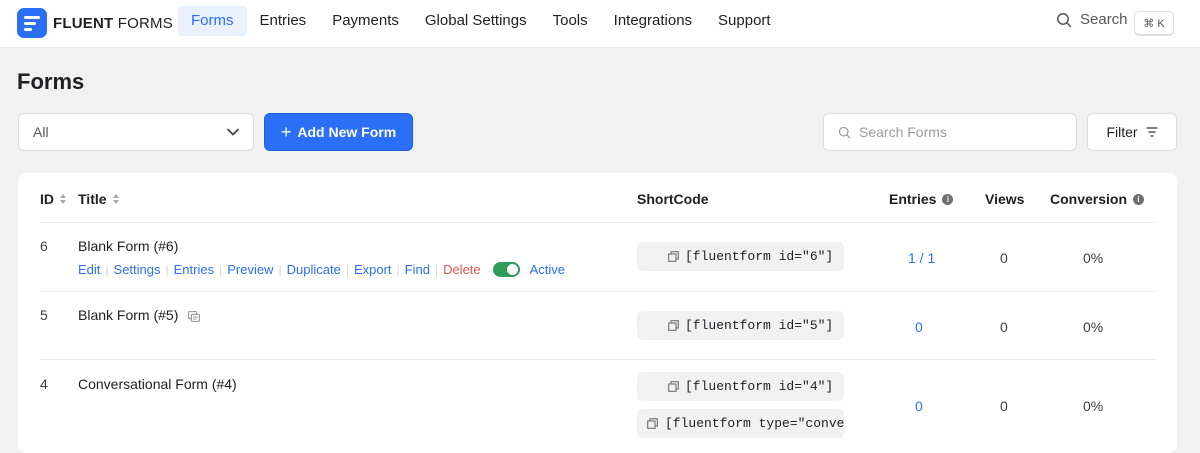 Image resolution: width=1200 pixels, height=453 pixels. I want to click on nav-item-tools: Tools, so click(570, 21).